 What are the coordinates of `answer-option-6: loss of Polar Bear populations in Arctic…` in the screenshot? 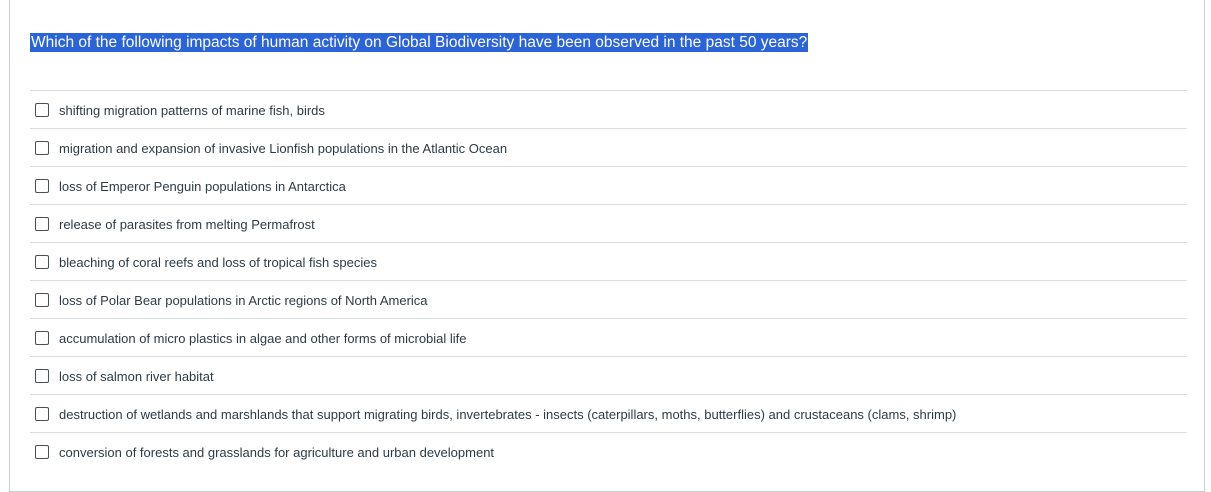 It's located at (608, 299).